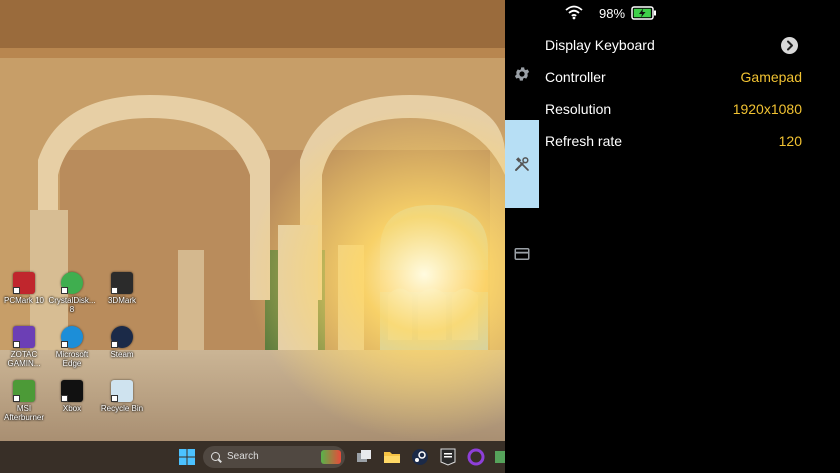 This screenshot has width=840, height=473. I want to click on desktop-icon-3dmark: 3DMark, so click(122, 288).